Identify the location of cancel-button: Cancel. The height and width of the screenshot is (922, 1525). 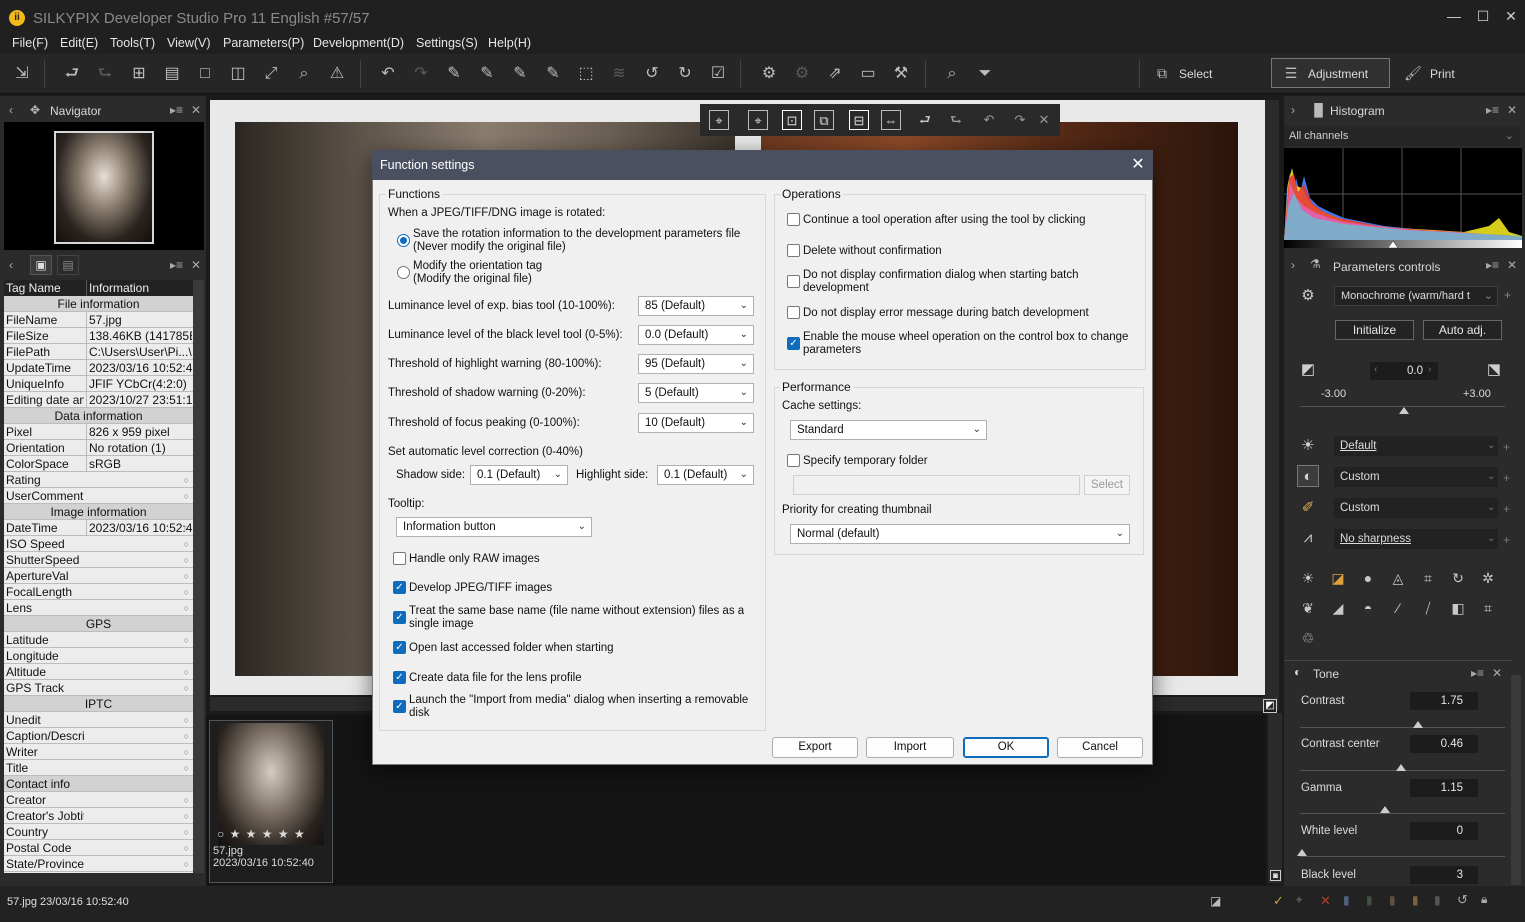
(1100, 747).